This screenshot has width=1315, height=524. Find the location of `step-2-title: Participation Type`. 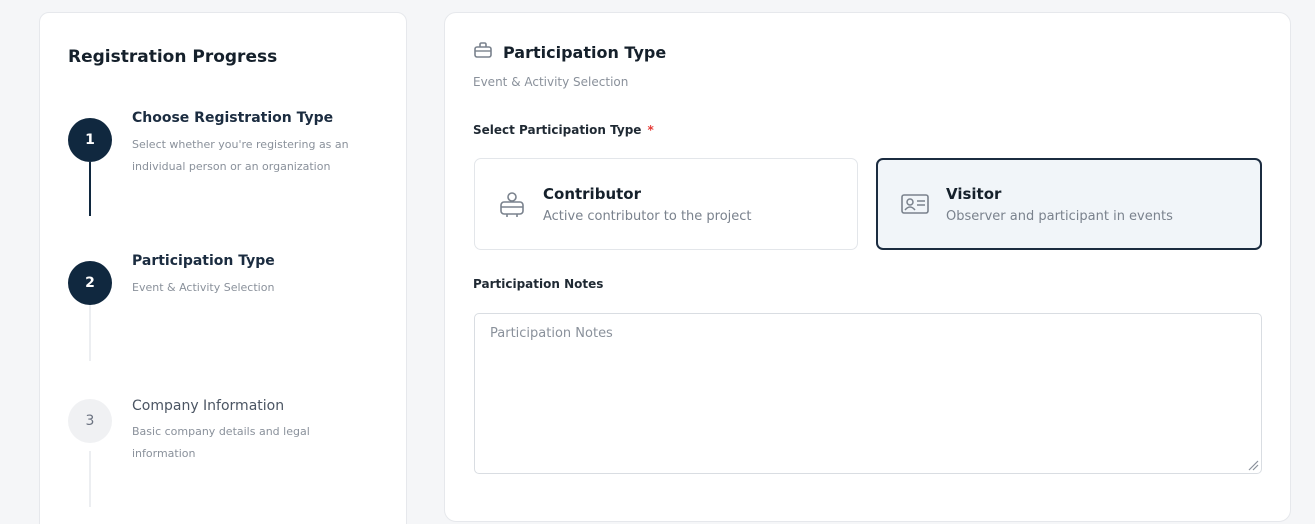

step-2-title: Participation Type is located at coordinates (203, 261).